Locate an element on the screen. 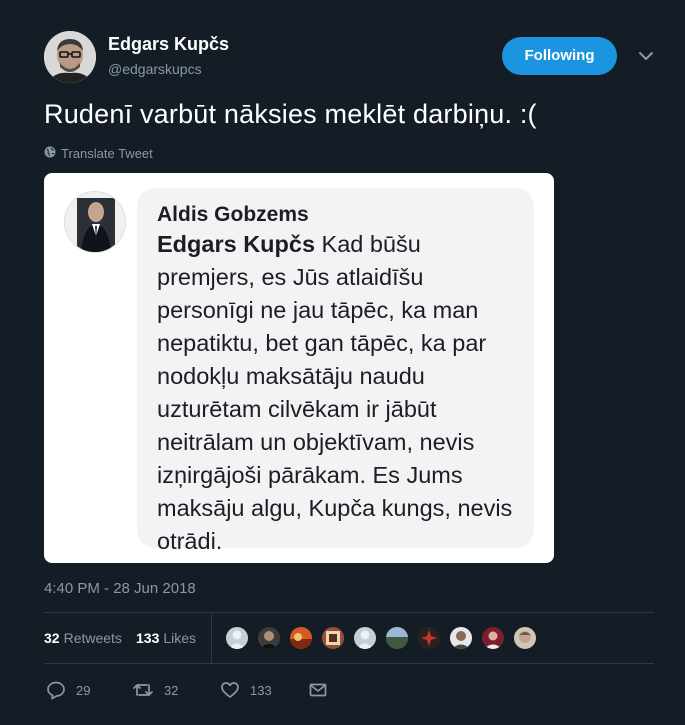  retweet-count: 32 is located at coordinates (171, 690).